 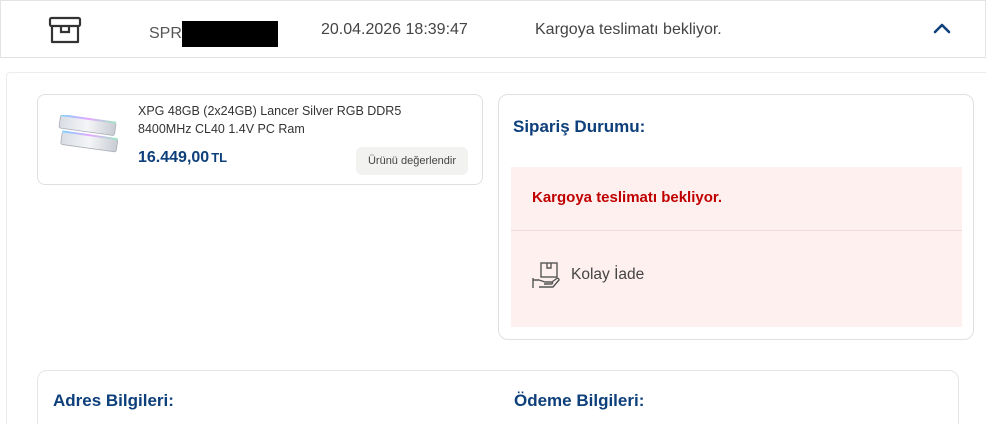 I want to click on ram-module-image, so click(x=88, y=136).